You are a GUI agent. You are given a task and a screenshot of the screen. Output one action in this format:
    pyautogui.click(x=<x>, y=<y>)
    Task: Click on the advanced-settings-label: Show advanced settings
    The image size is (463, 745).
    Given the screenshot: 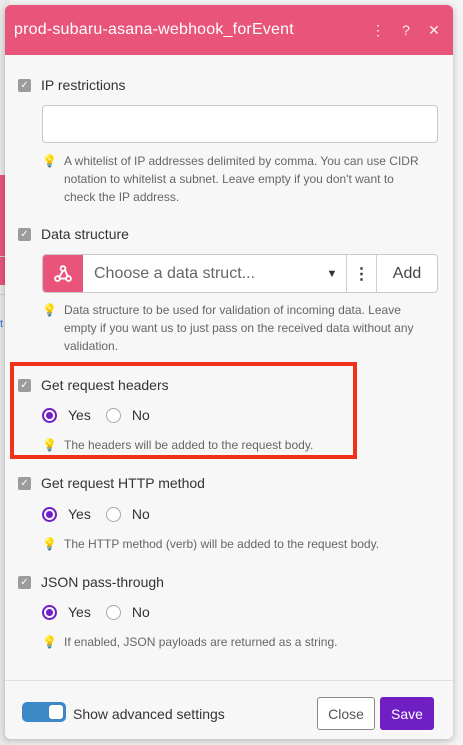 What is the action you would take?
    pyautogui.click(x=149, y=714)
    